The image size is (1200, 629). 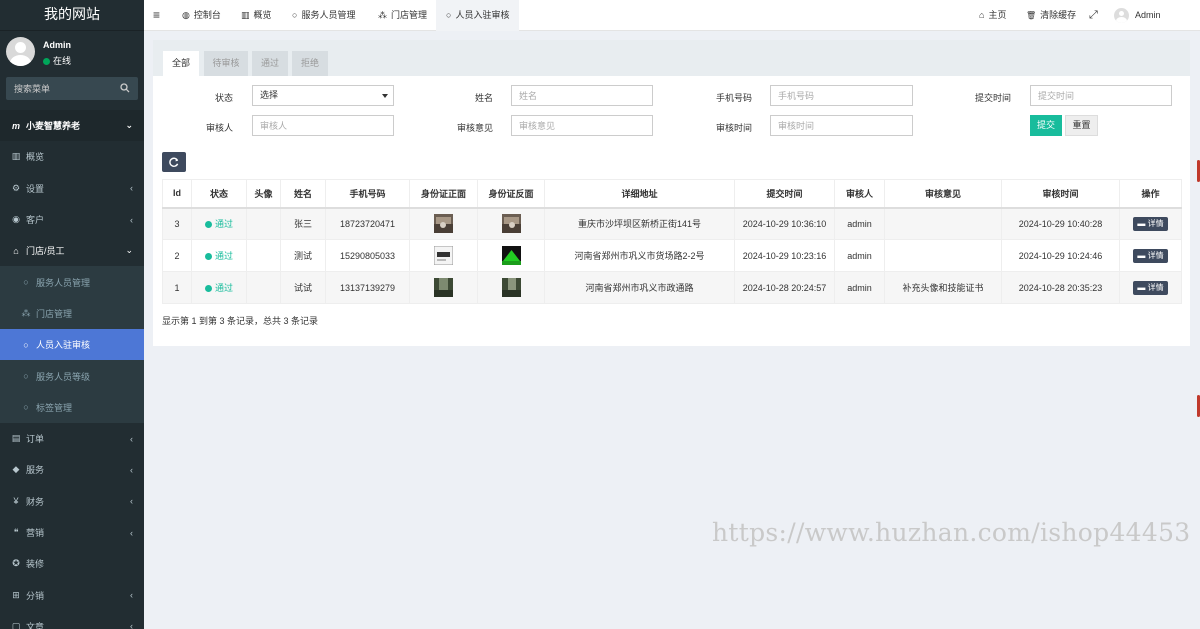 I want to click on fullscreen-icon: ⤢, so click(x=1093, y=15).